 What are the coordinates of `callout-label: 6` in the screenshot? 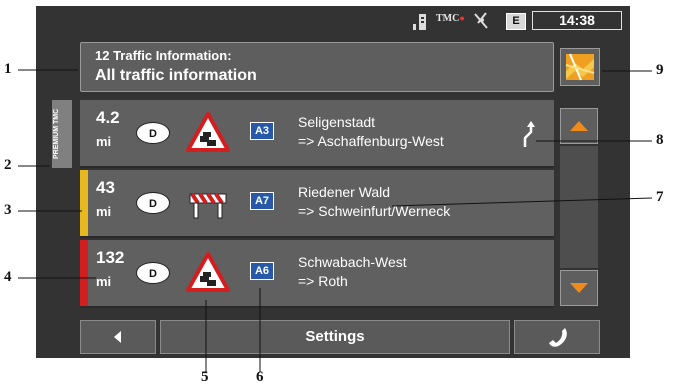 It's located at (260, 377).